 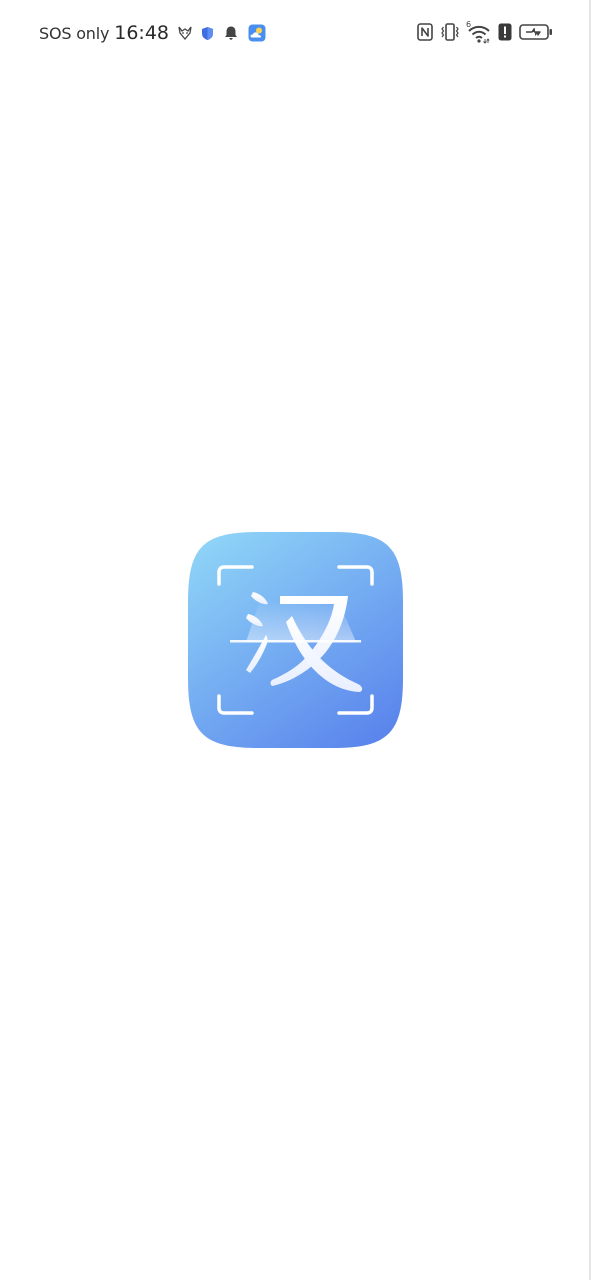 What do you see at coordinates (536, 34) in the screenshot?
I see `battery-charging-icon` at bounding box center [536, 34].